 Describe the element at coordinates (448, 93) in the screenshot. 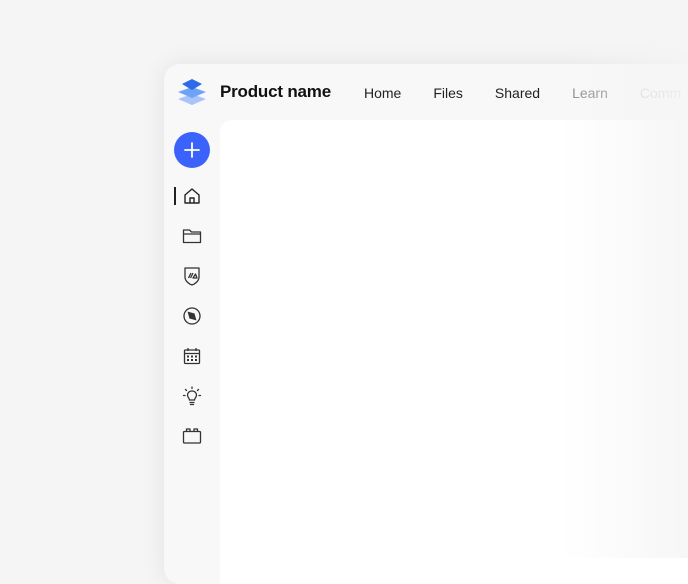

I see `nav-files: Files` at that location.